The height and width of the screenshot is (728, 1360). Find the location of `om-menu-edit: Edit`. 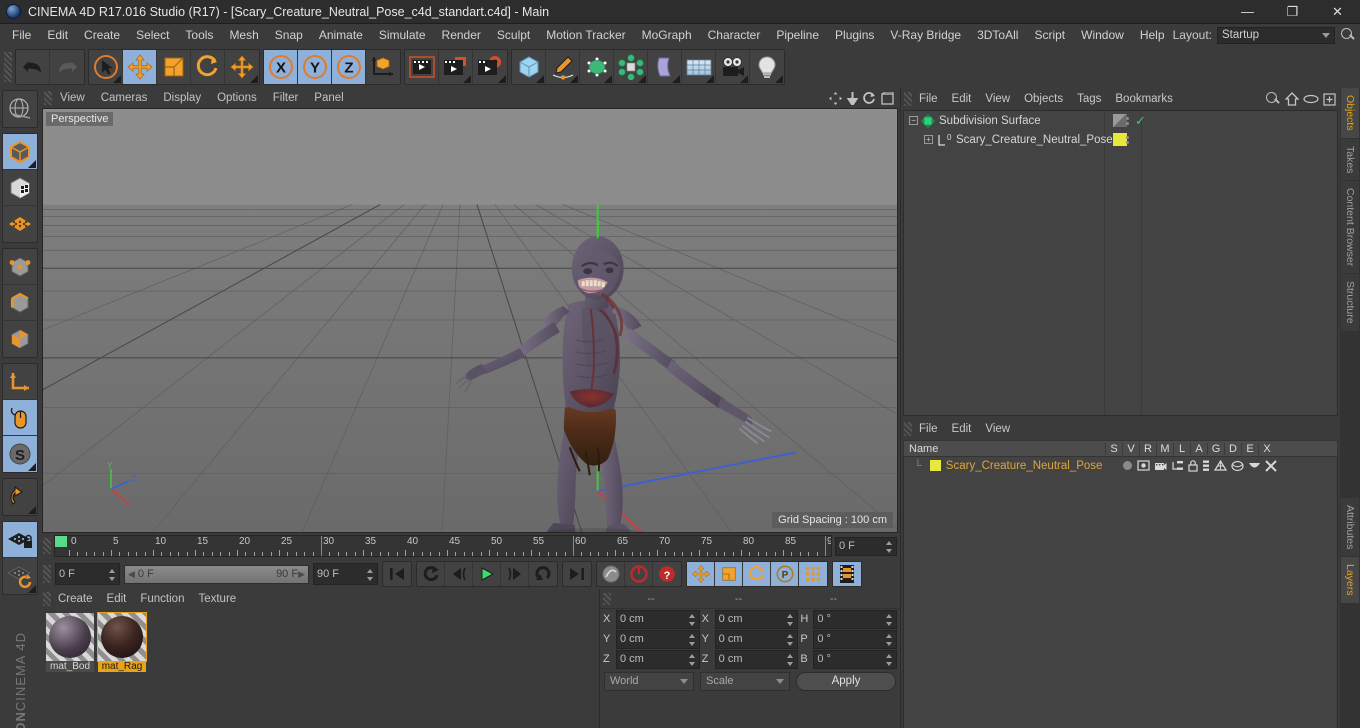

om-menu-edit: Edit is located at coordinates (962, 99).